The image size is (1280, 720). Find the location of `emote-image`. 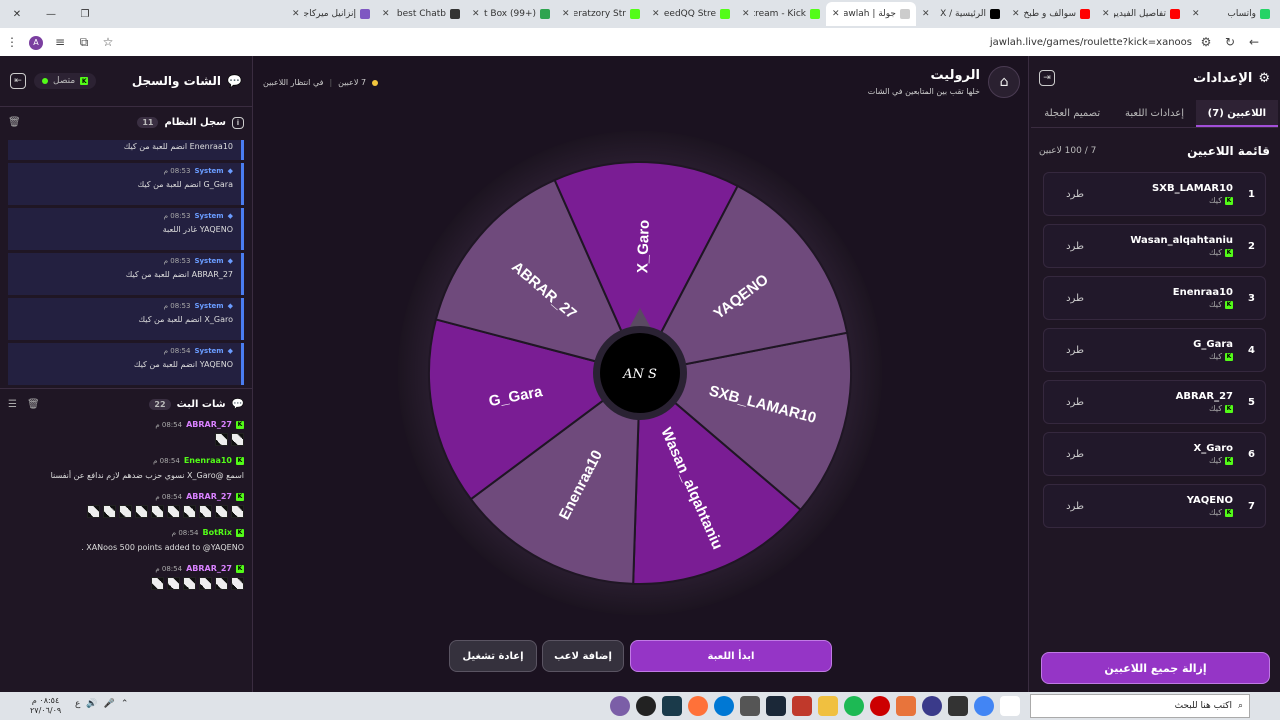

emote-image is located at coordinates (109, 511).